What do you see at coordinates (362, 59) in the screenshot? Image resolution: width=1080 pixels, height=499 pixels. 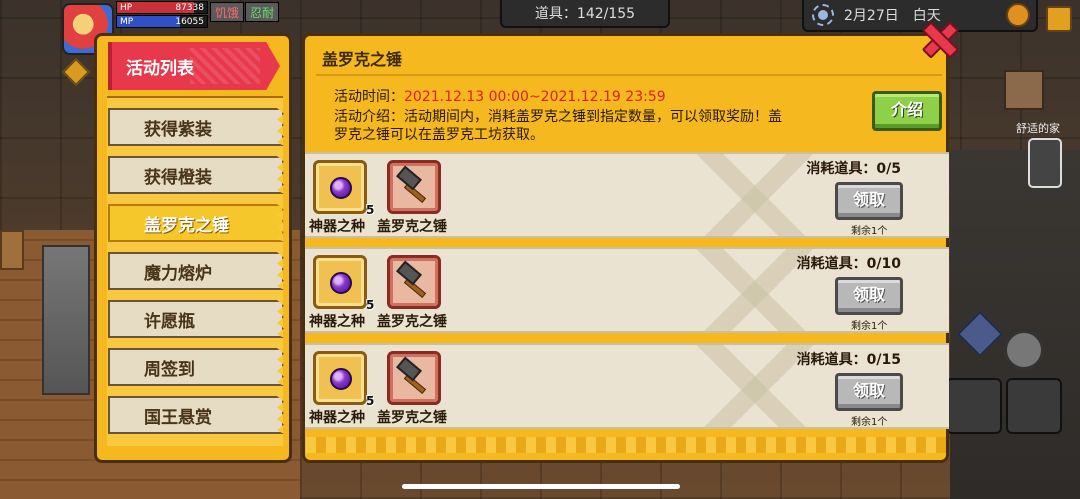 I see `activity-title: 盖罗克之锤` at bounding box center [362, 59].